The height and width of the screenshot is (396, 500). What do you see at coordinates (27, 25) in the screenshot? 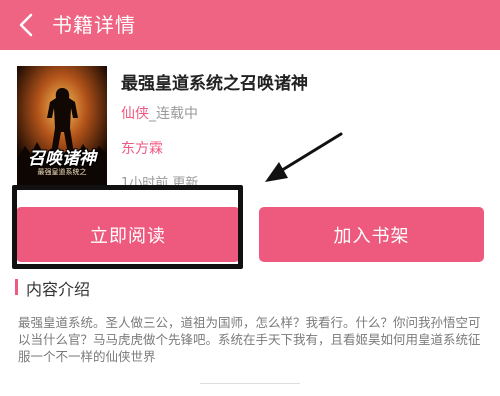
I see `back-arrow-icon` at bounding box center [27, 25].